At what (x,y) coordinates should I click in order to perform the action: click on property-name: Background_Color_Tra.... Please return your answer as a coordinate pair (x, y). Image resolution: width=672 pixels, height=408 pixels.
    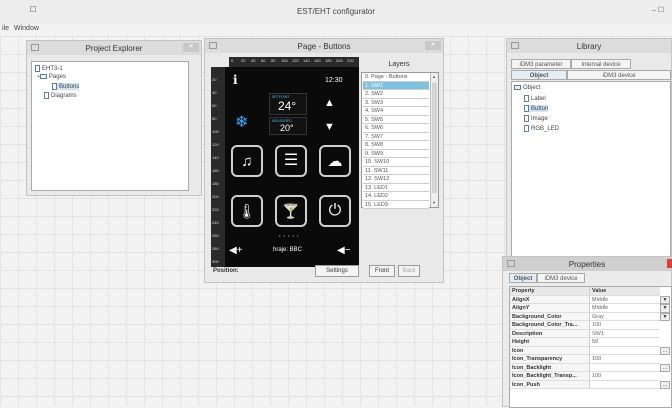
    Looking at the image, I should click on (550, 325).